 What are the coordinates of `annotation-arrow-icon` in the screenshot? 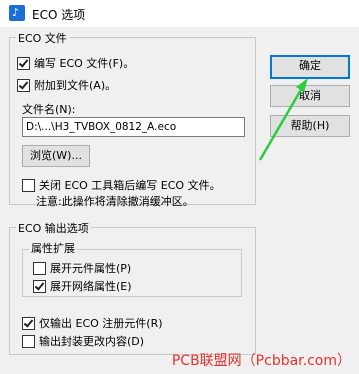 It's located at (283, 119).